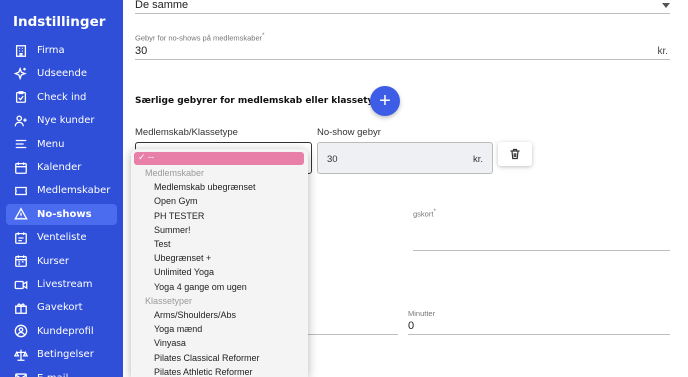 The width and height of the screenshot is (688, 377). What do you see at coordinates (184, 272) in the screenshot?
I see `dropdown-option: Unlimited Yoga` at bounding box center [184, 272].